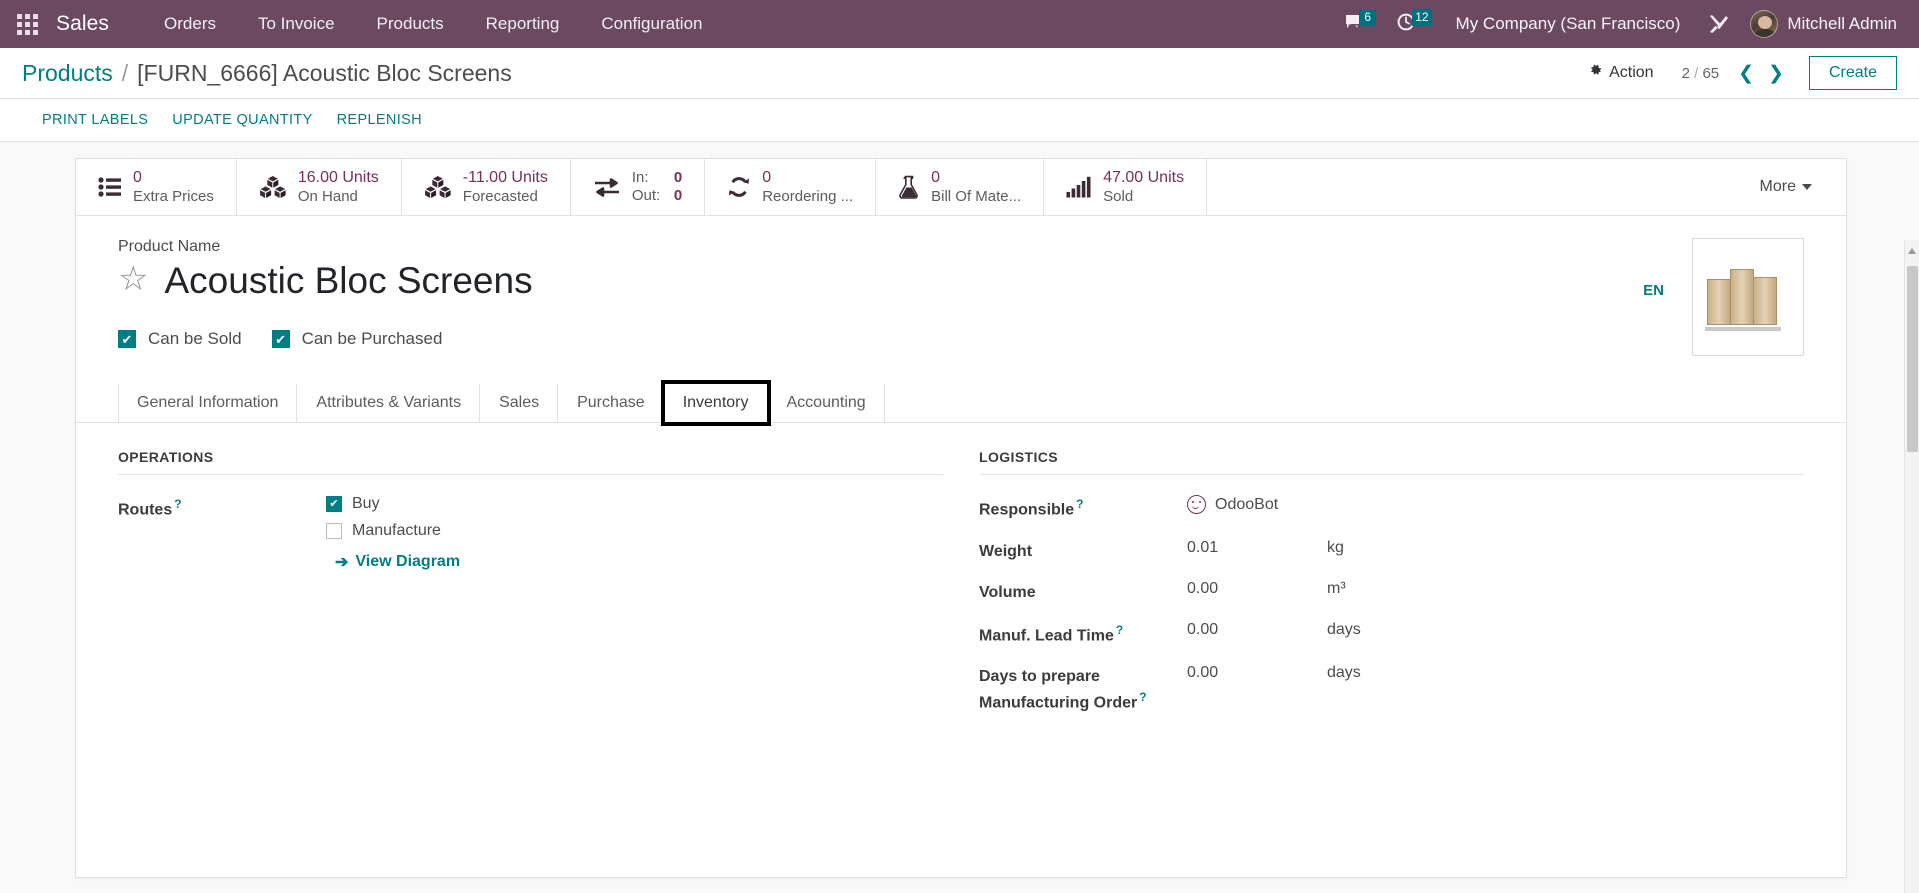 Image resolution: width=1919 pixels, height=893 pixels. Describe the element at coordinates (870, 339) in the screenshot. I see `product-flags: Can be Sold Can be Purchased` at that location.